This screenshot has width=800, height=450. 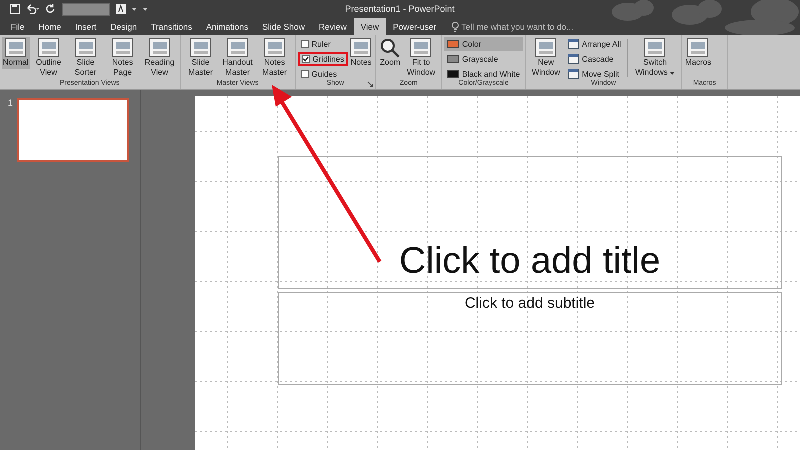 What do you see at coordinates (370, 84) in the screenshot?
I see `dialog-launcher-icon` at bounding box center [370, 84].